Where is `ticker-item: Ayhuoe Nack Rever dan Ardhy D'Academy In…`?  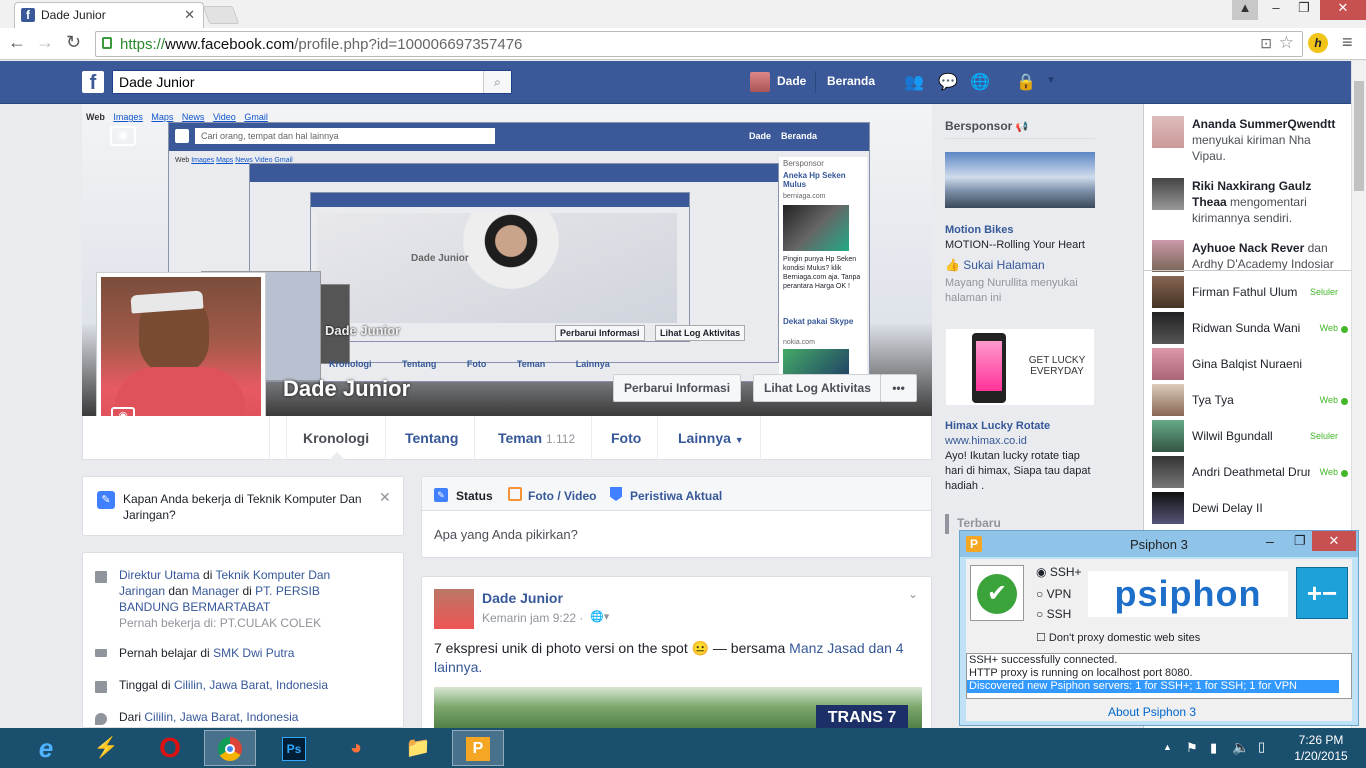 ticker-item: Ayhuoe Nack Rever dan Ardhy D'Academy In… is located at coordinates (1267, 255).